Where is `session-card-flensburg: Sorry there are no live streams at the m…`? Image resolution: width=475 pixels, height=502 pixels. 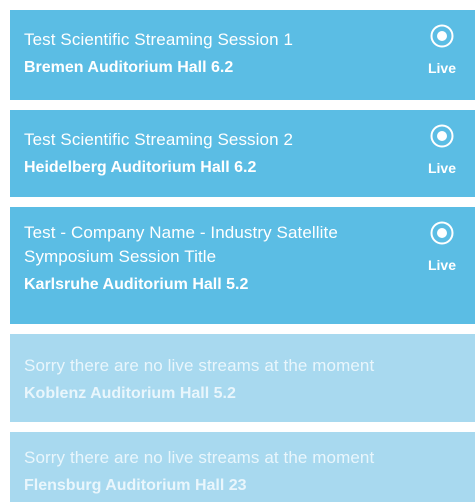
session-card-flensburg: Sorry there are no live streams at the m… is located at coordinates (242, 467).